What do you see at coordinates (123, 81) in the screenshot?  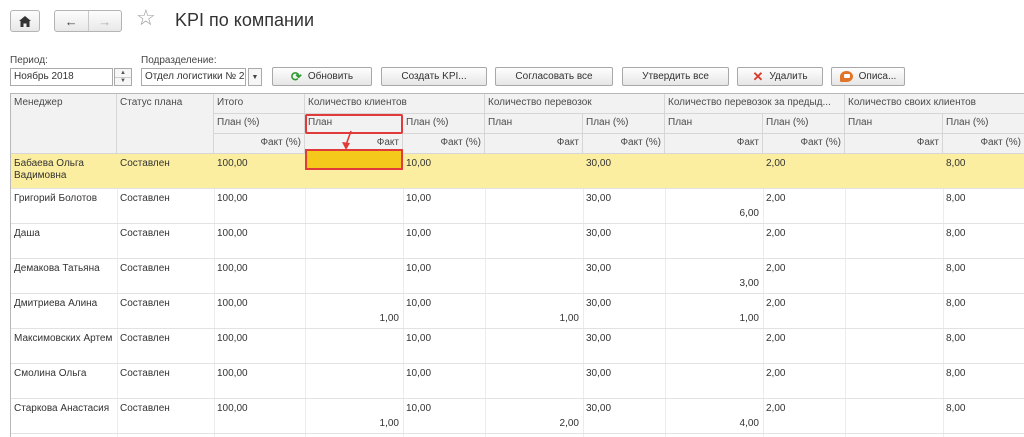 I see `stepper-down-icon: ▼` at bounding box center [123, 81].